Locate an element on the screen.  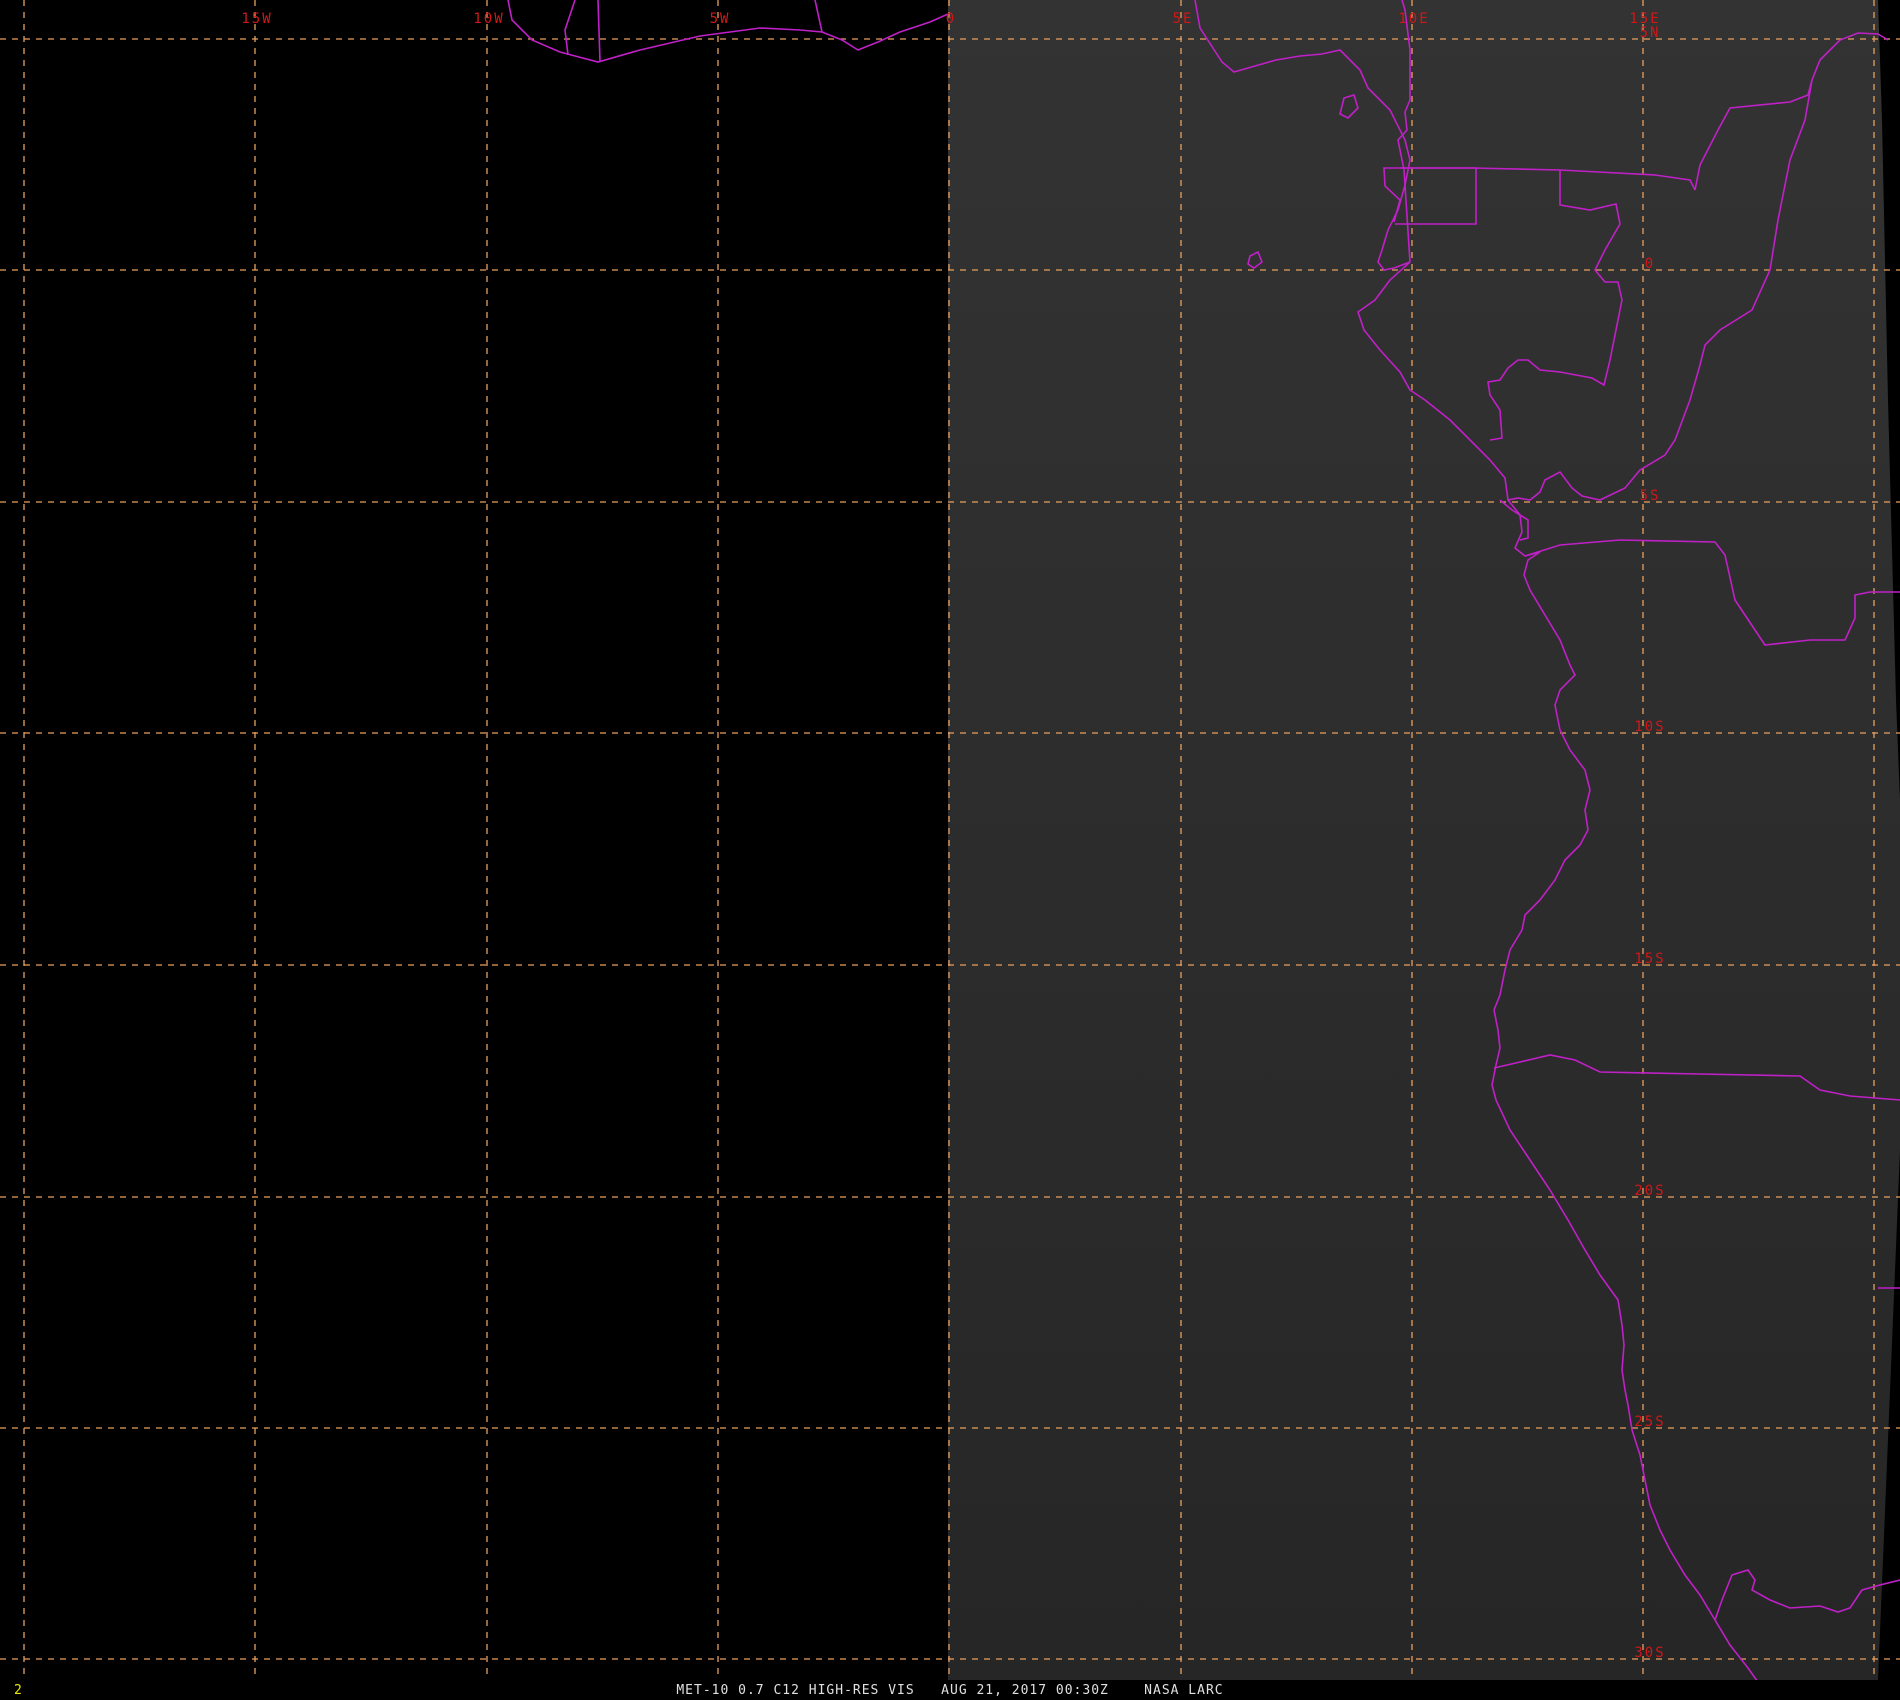
latitude-label: 25S is located at coordinates (1649, 1422).